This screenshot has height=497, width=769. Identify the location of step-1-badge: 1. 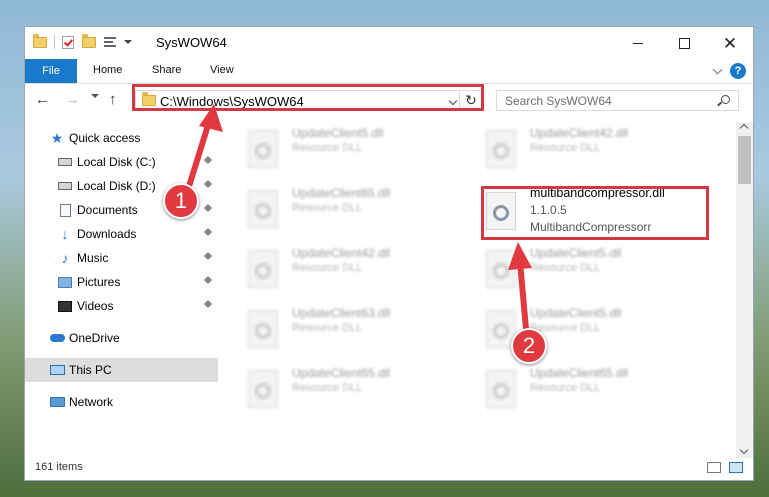
(181, 201).